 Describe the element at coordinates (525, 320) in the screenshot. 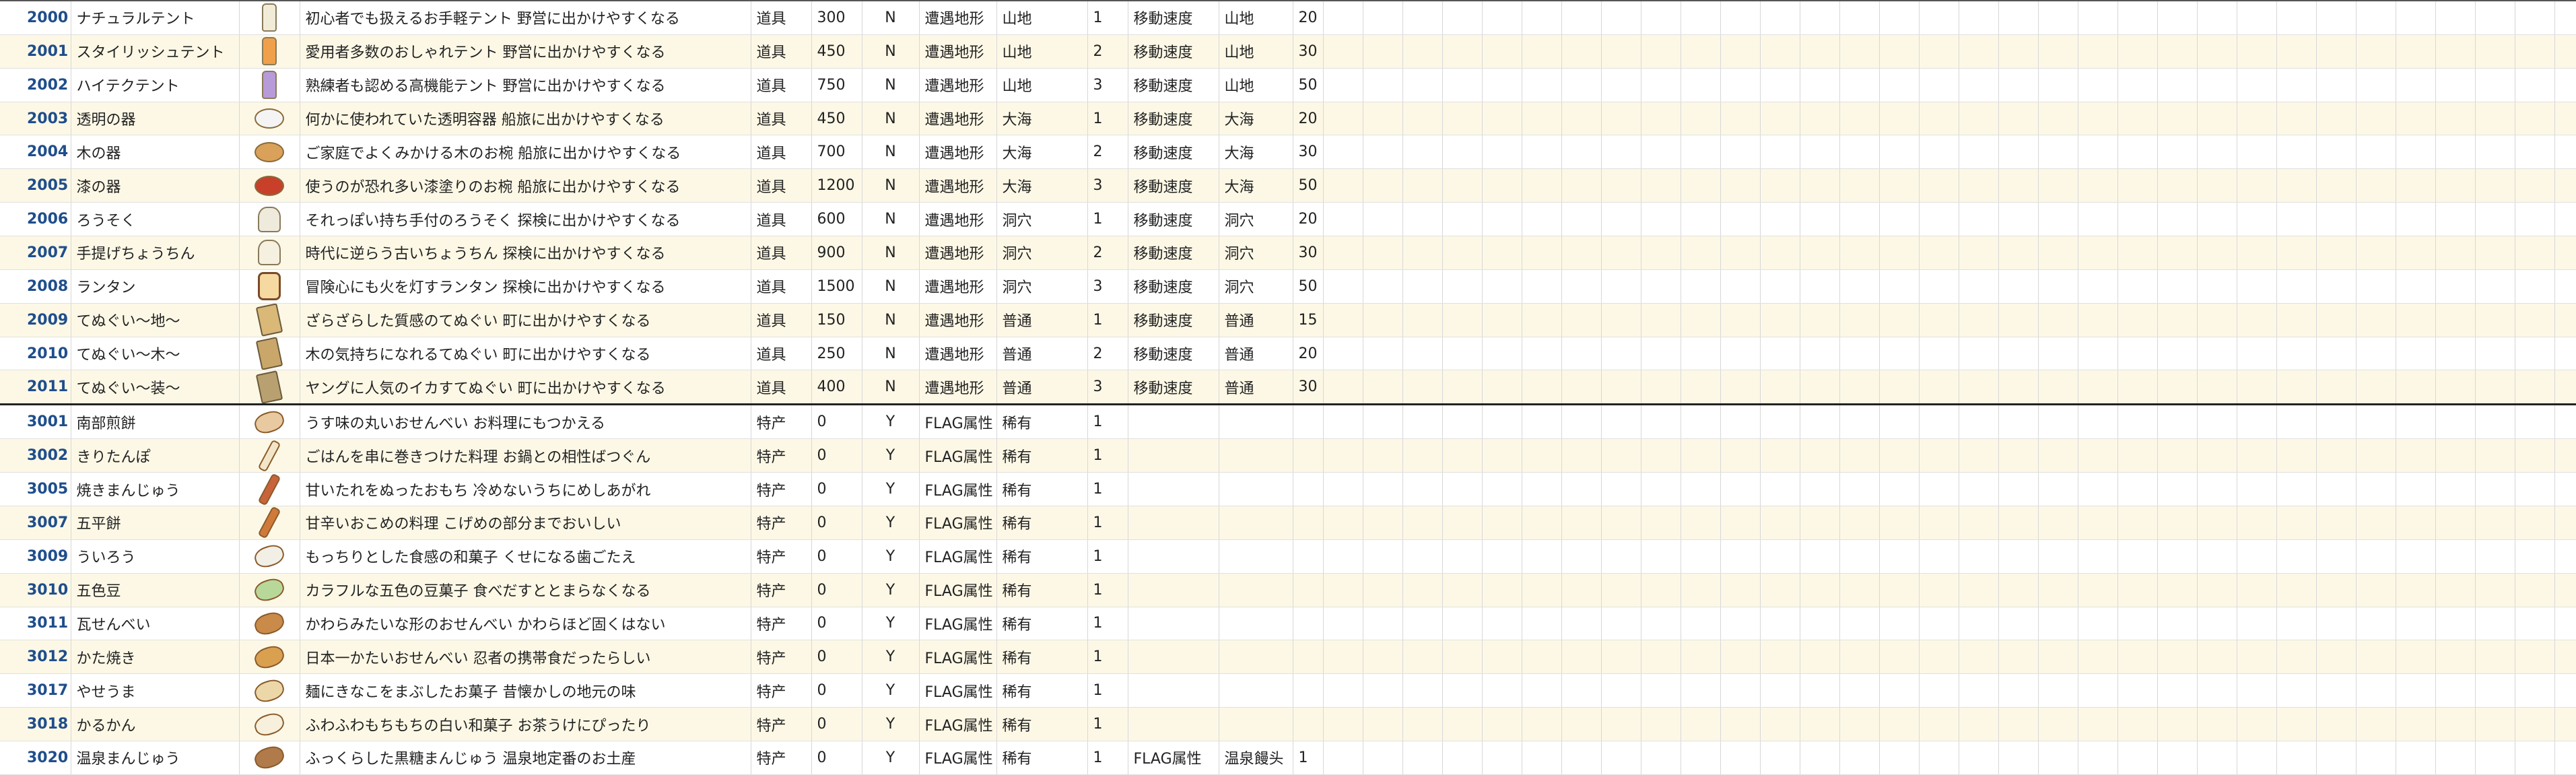

I see `item-description-cell: ざらざらした質感のてぬぐい 町に出かけやすくなる` at that location.